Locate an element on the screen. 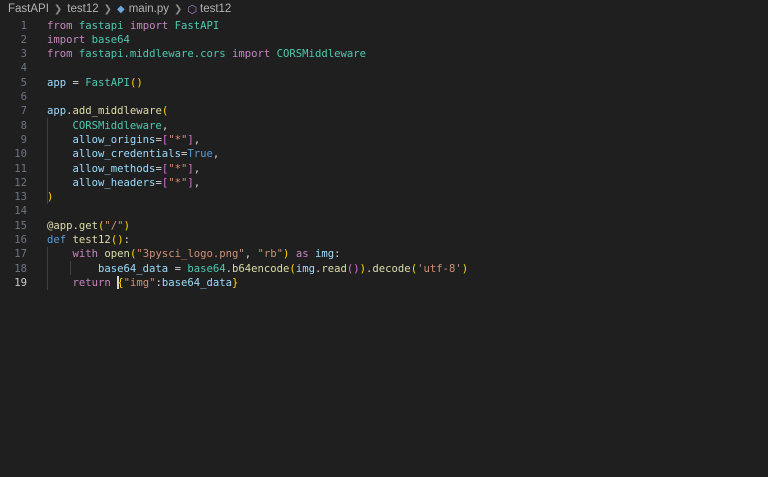 The image size is (768, 477). code-line: 9 allow_origins=["*"], is located at coordinates (384, 140).